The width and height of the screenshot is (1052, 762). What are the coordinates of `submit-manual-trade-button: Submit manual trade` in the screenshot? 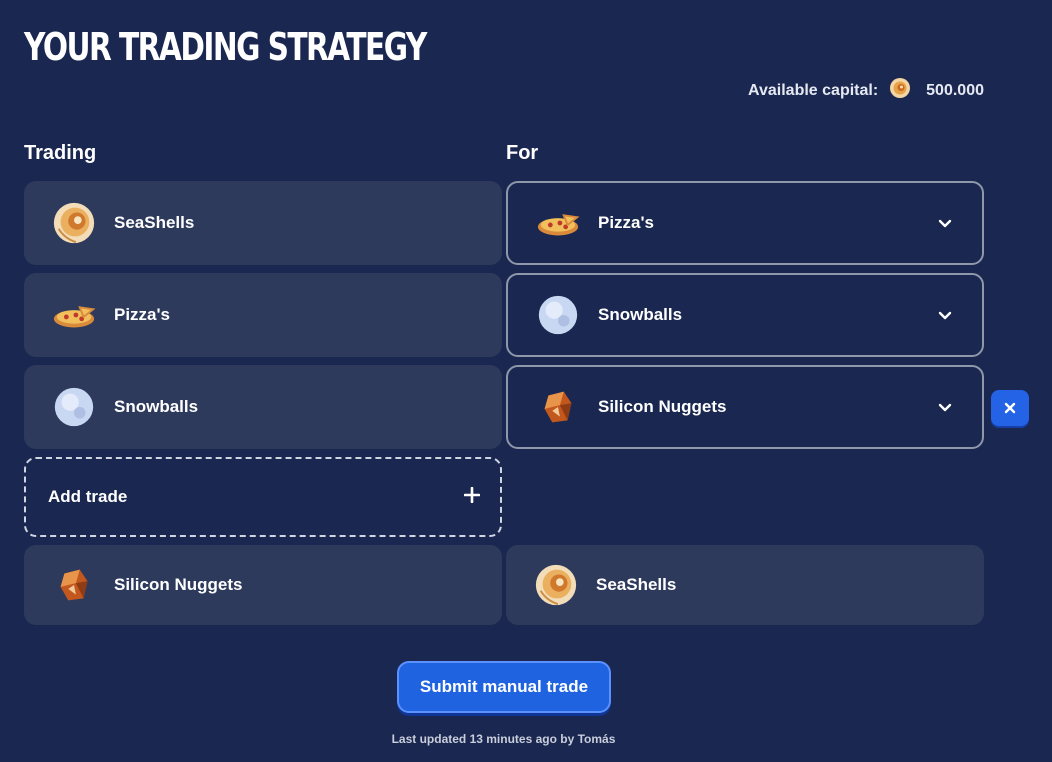 It's located at (504, 687).